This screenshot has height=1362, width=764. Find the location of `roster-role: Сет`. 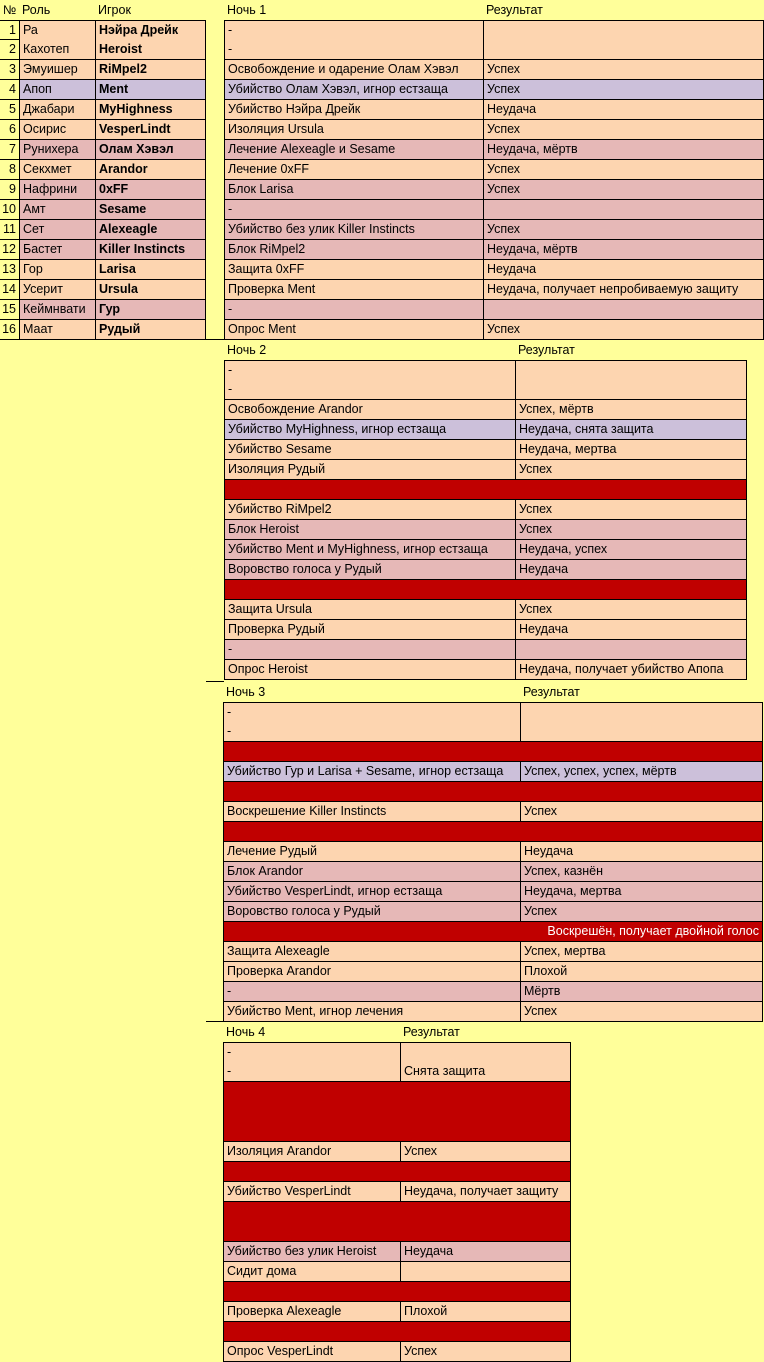

roster-role: Сет is located at coordinates (57, 229).